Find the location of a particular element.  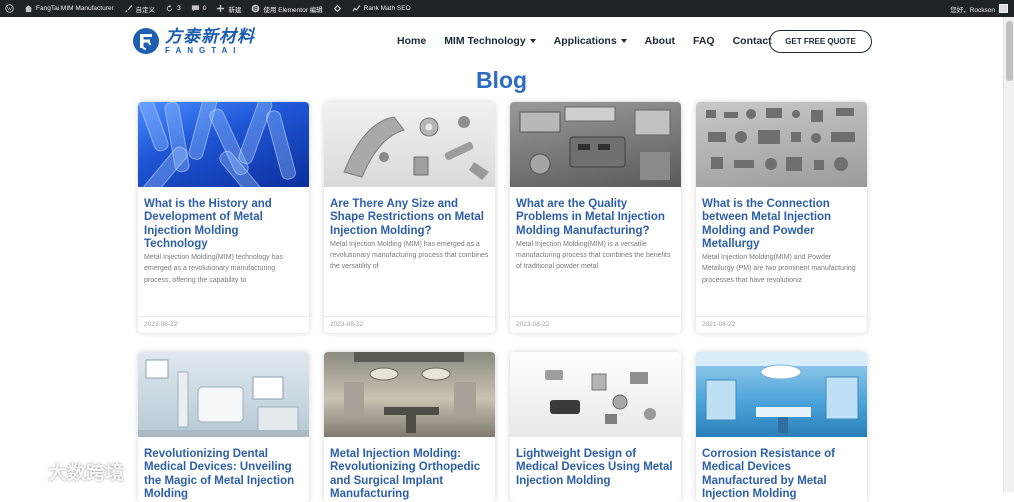

logo-chinese-name: 方泰新材料 is located at coordinates (210, 36).